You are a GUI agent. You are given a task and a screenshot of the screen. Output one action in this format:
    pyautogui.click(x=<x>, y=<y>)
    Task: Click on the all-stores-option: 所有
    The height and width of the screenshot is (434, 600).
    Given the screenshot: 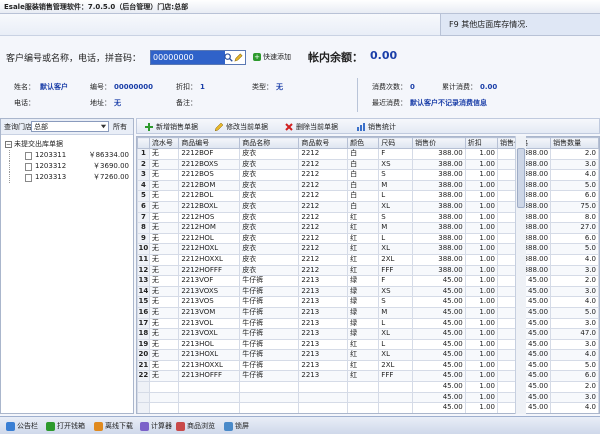 What is the action you would take?
    pyautogui.click(x=120, y=127)
    